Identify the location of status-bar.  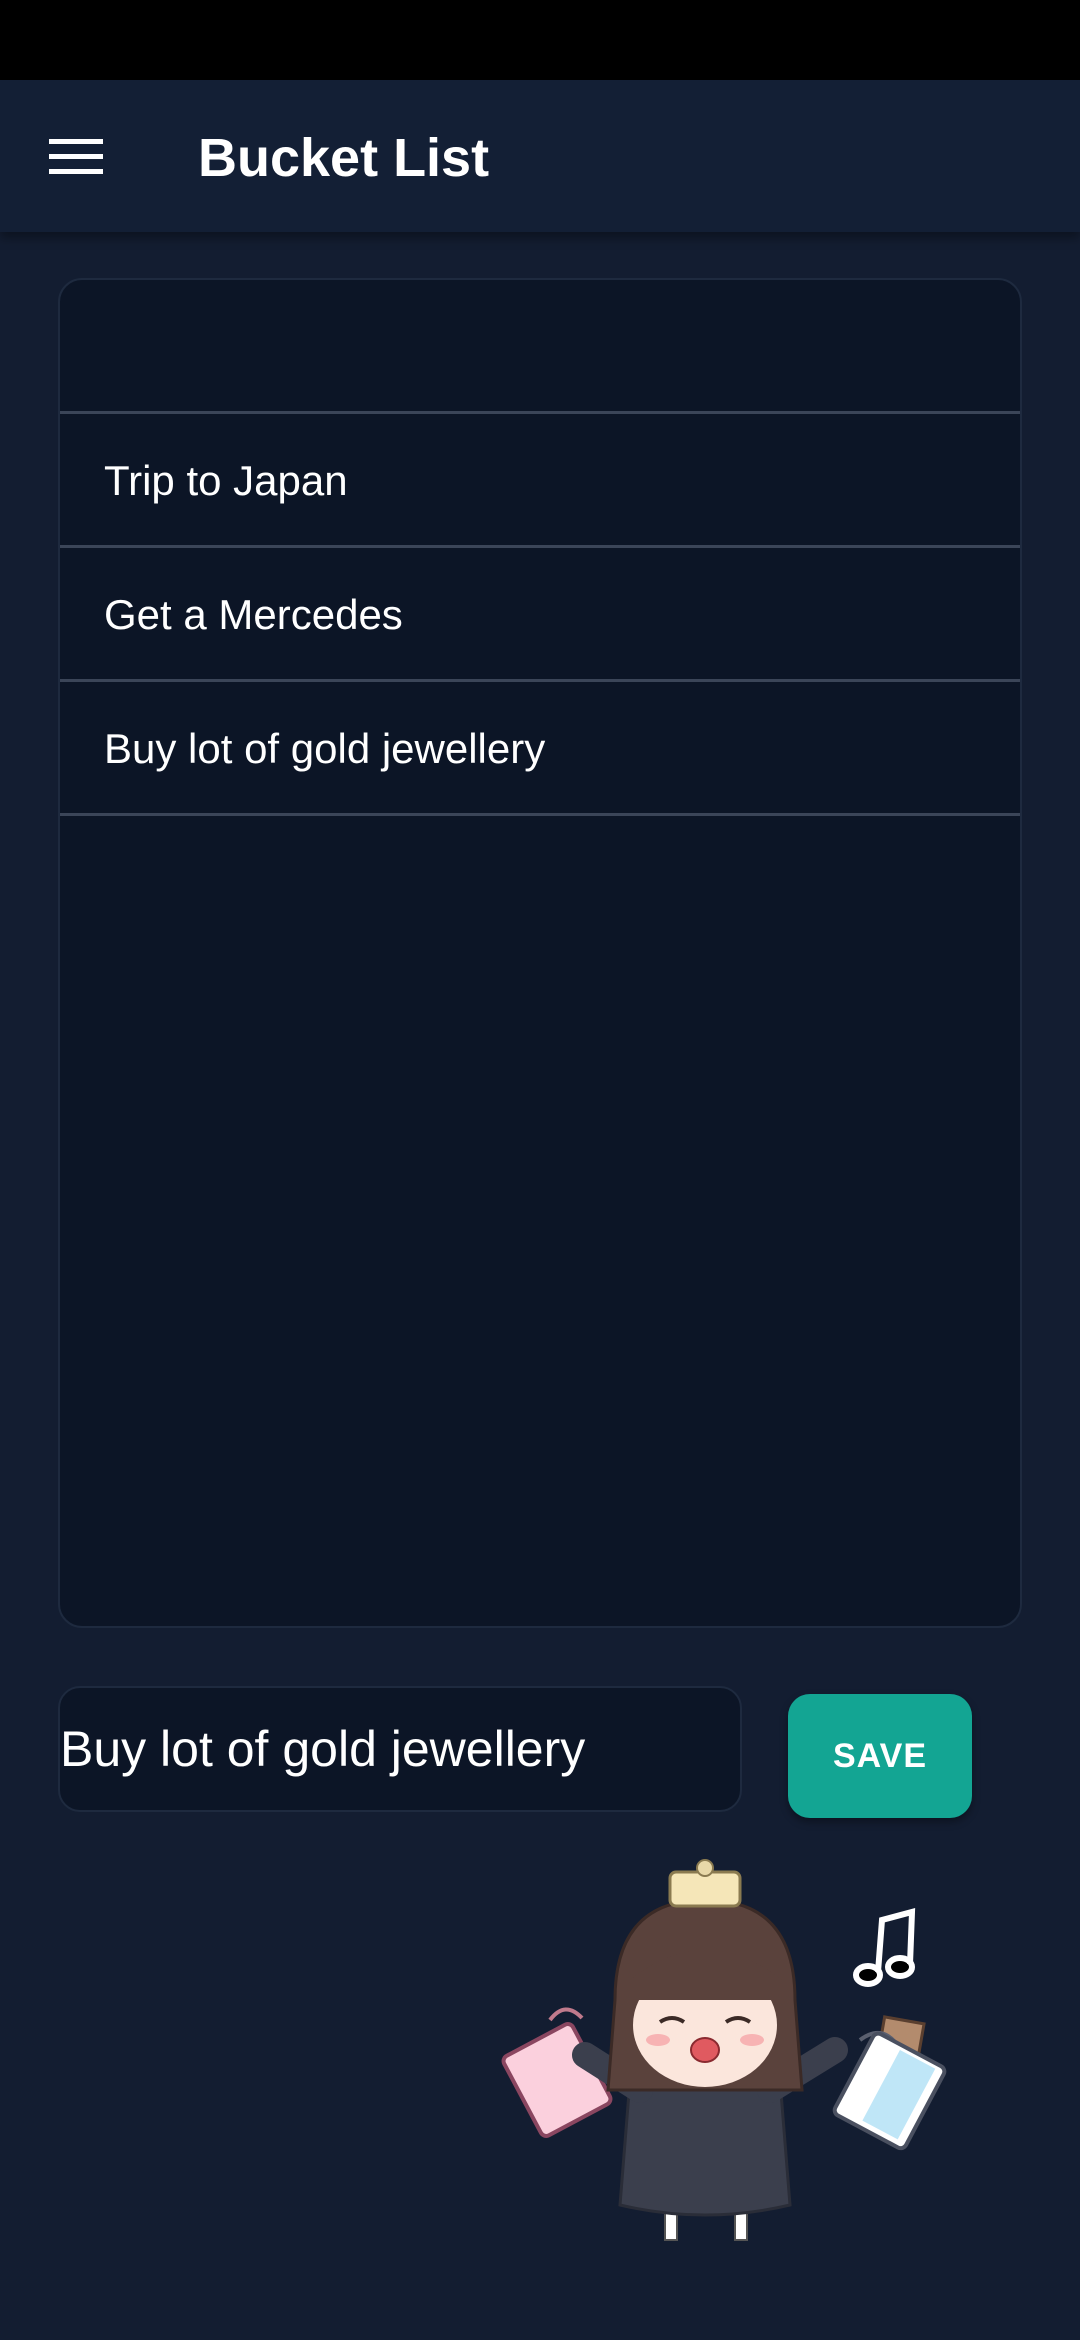
(540, 40).